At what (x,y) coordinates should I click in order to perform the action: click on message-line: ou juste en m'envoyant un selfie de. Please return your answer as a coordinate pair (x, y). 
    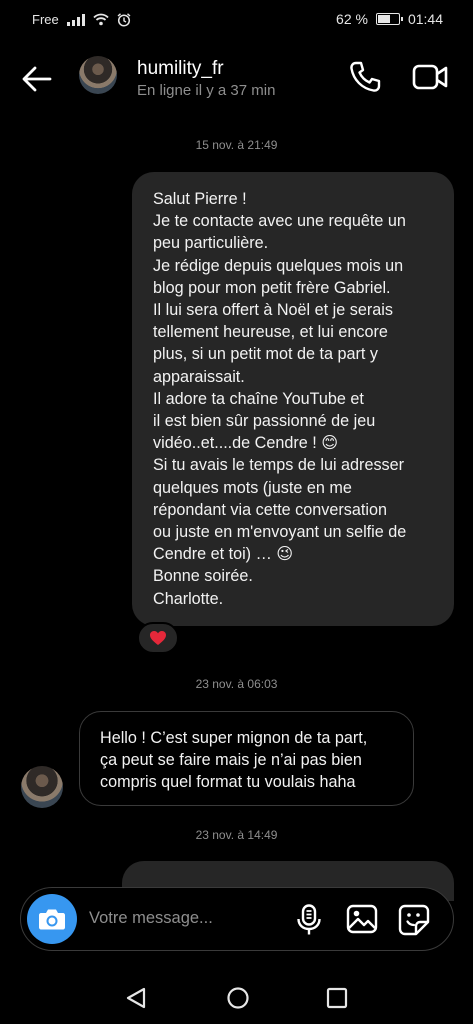
    Looking at the image, I should click on (280, 532).